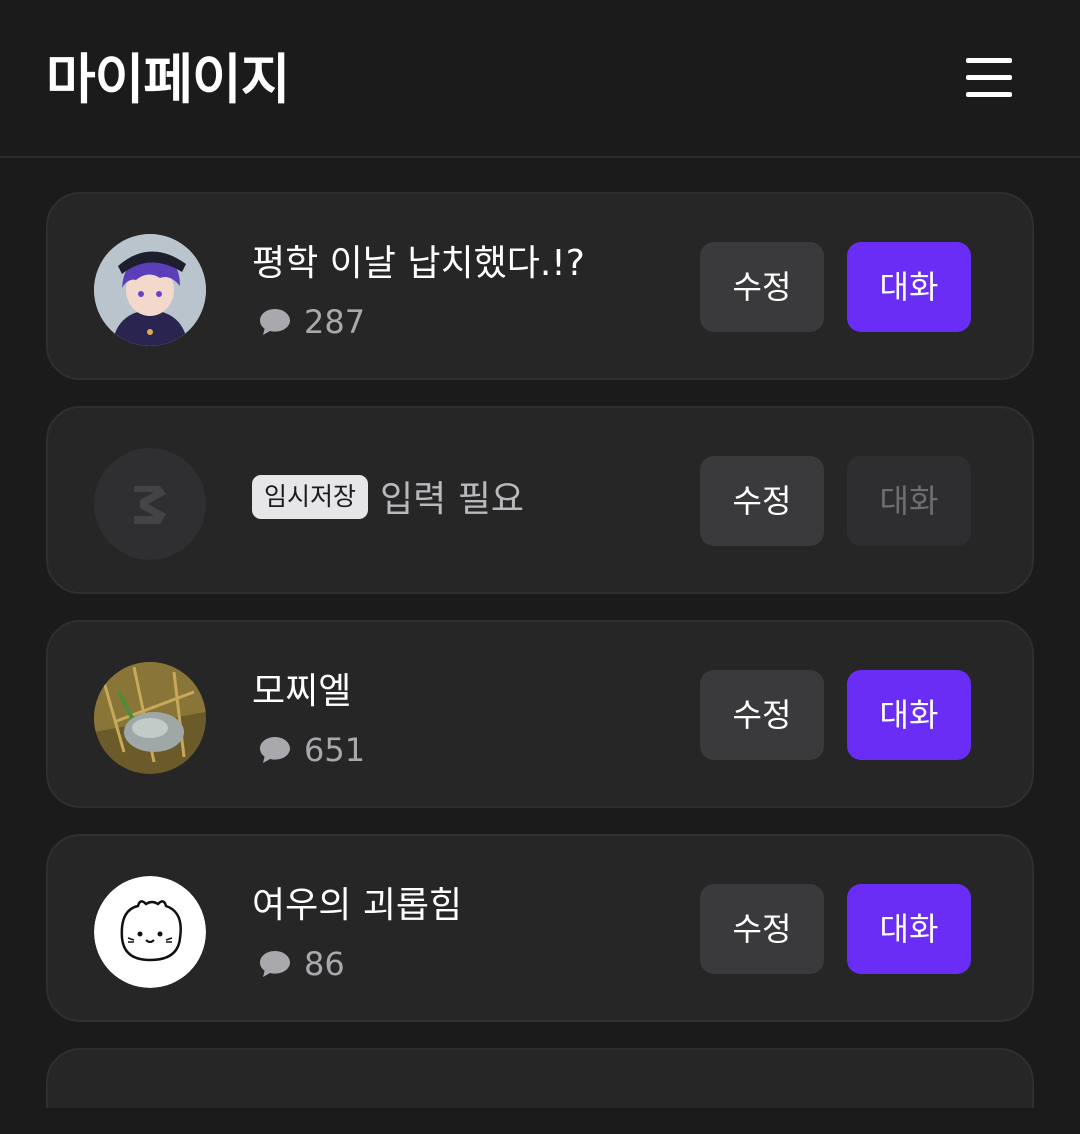 The height and width of the screenshot is (1134, 1080). Describe the element at coordinates (168, 79) in the screenshot. I see `page-title: 마이페이지` at that location.